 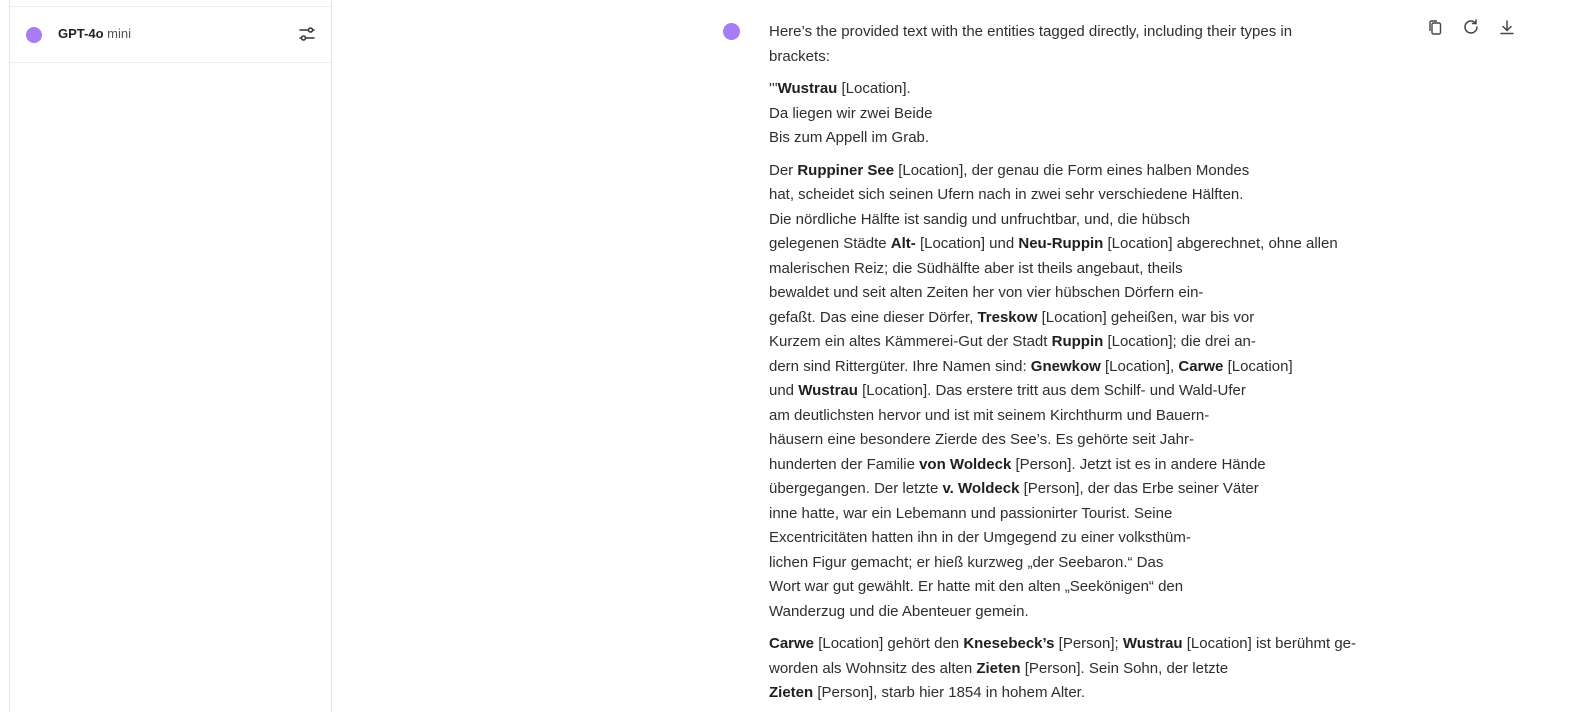 I want to click on message-actions, so click(x=1471, y=27).